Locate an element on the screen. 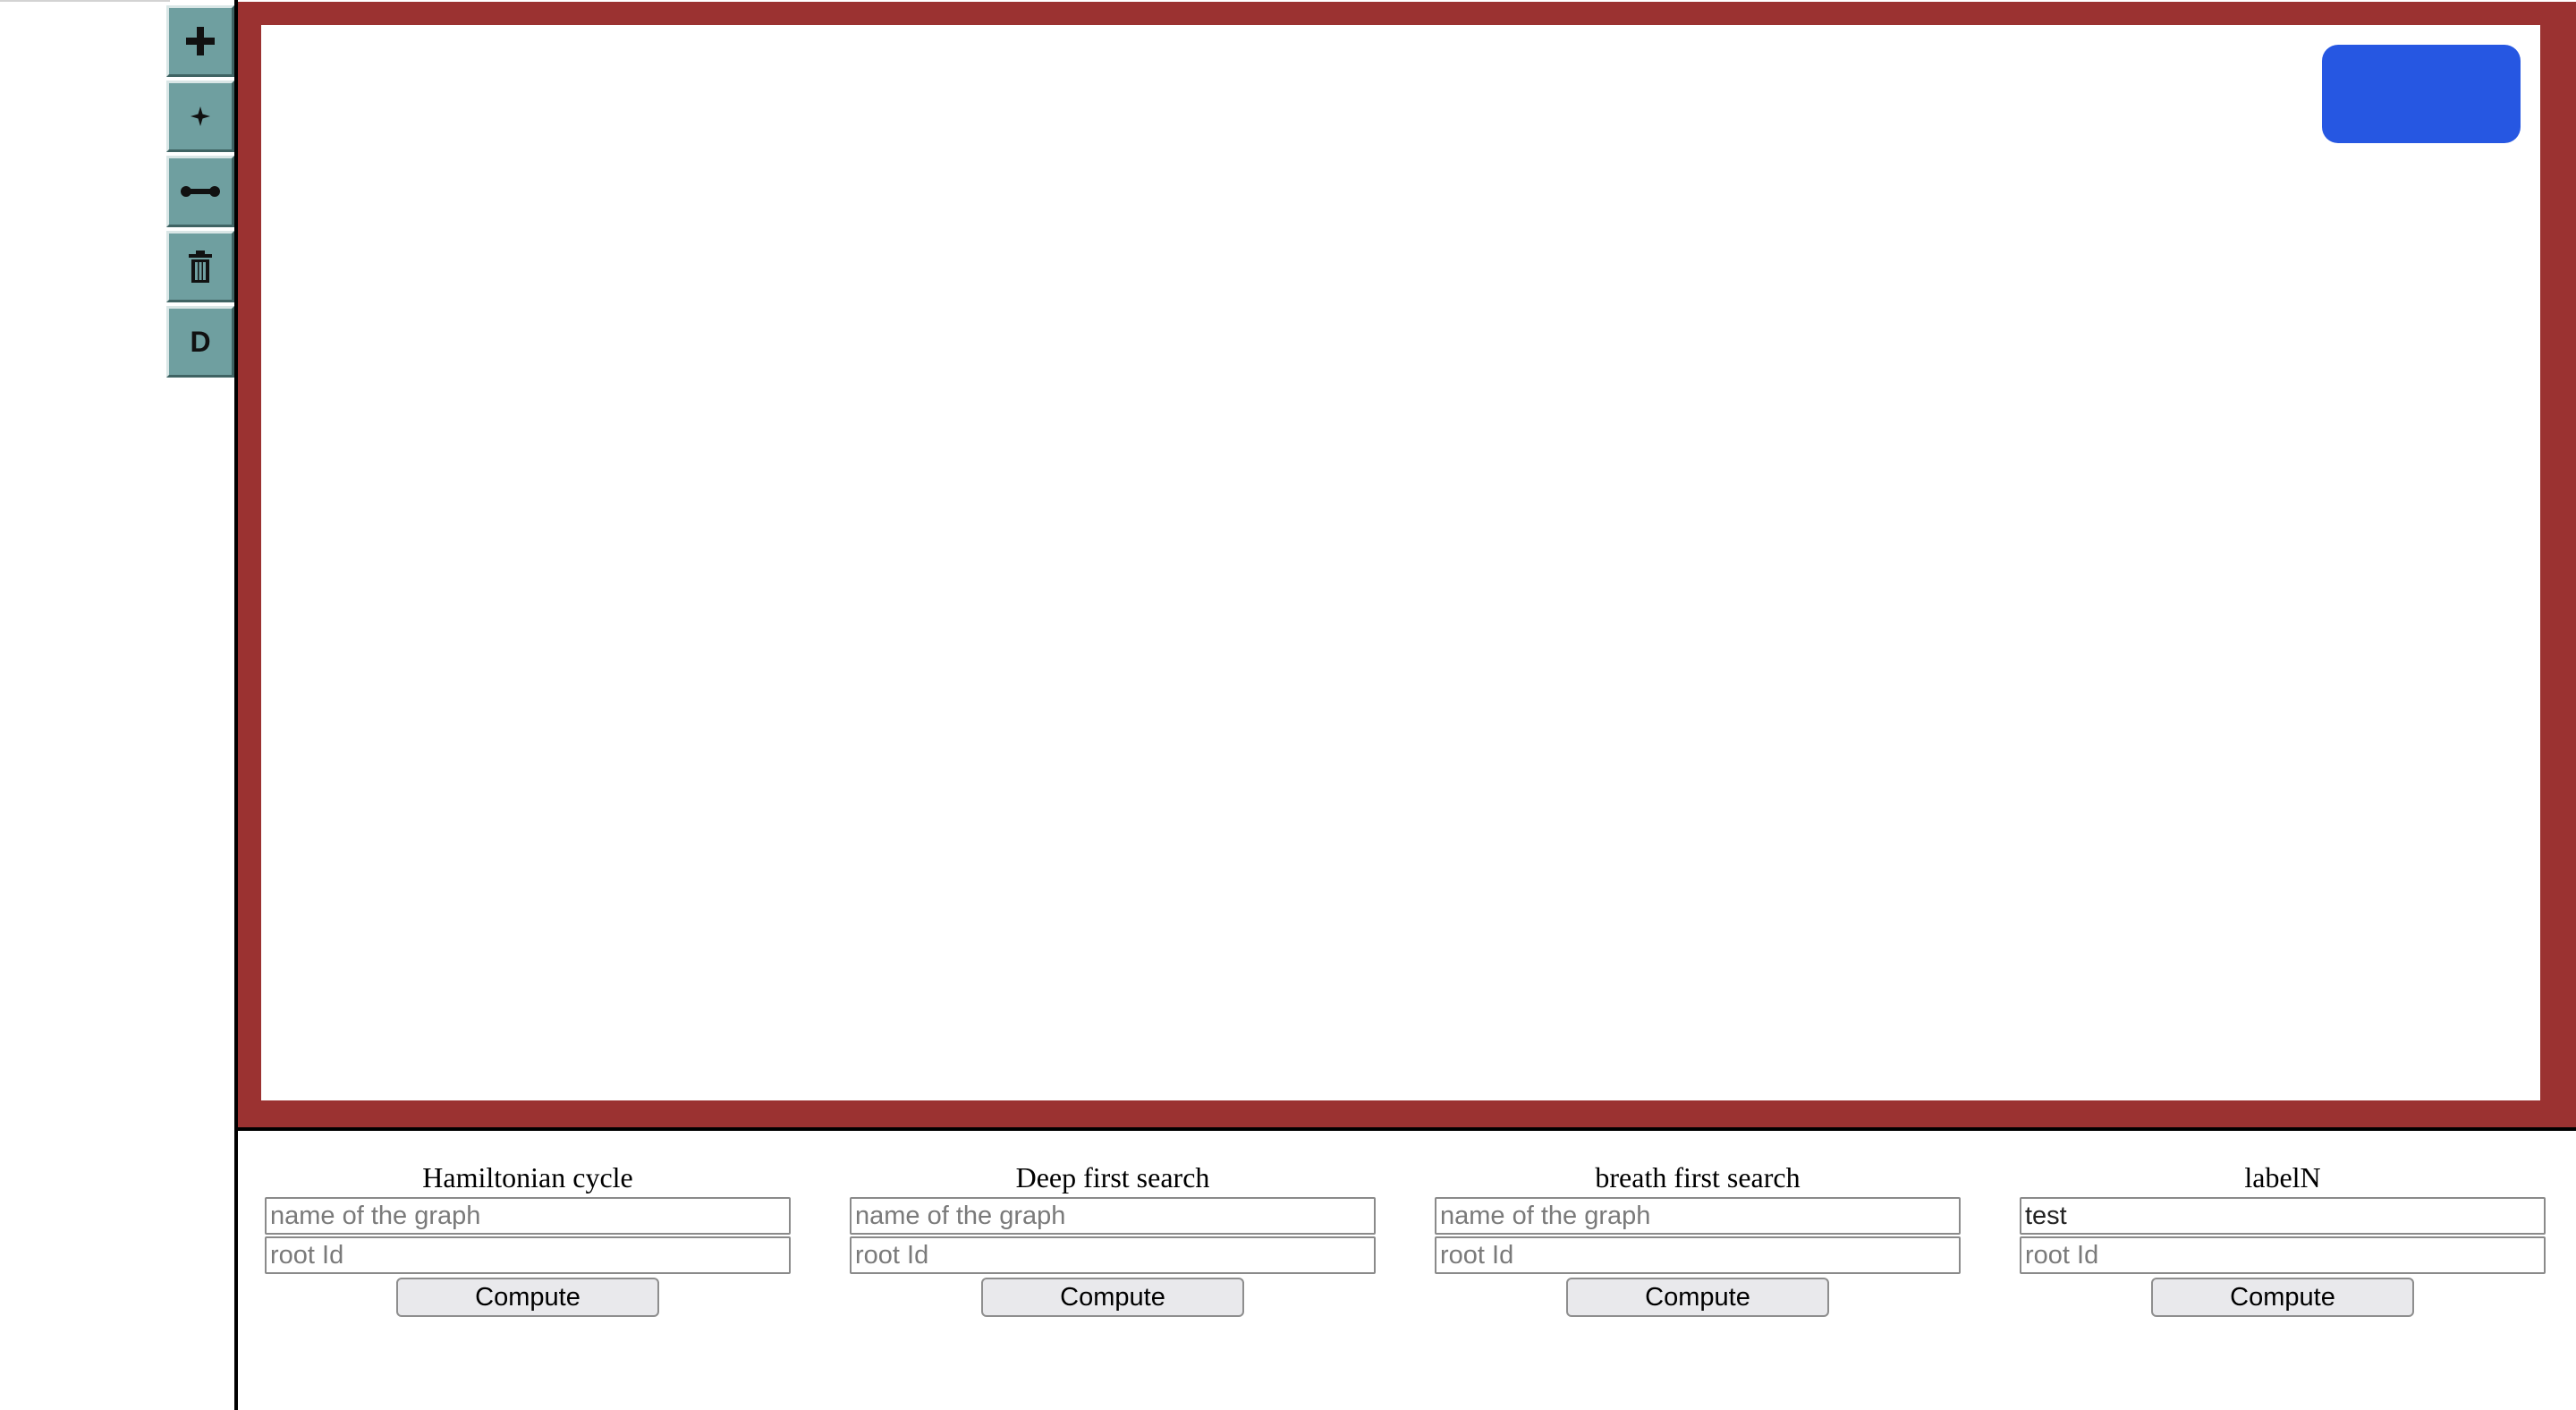 This screenshot has height=1410, width=2576. panel-title: Hamiltonian cycle is located at coordinates (527, 1177).